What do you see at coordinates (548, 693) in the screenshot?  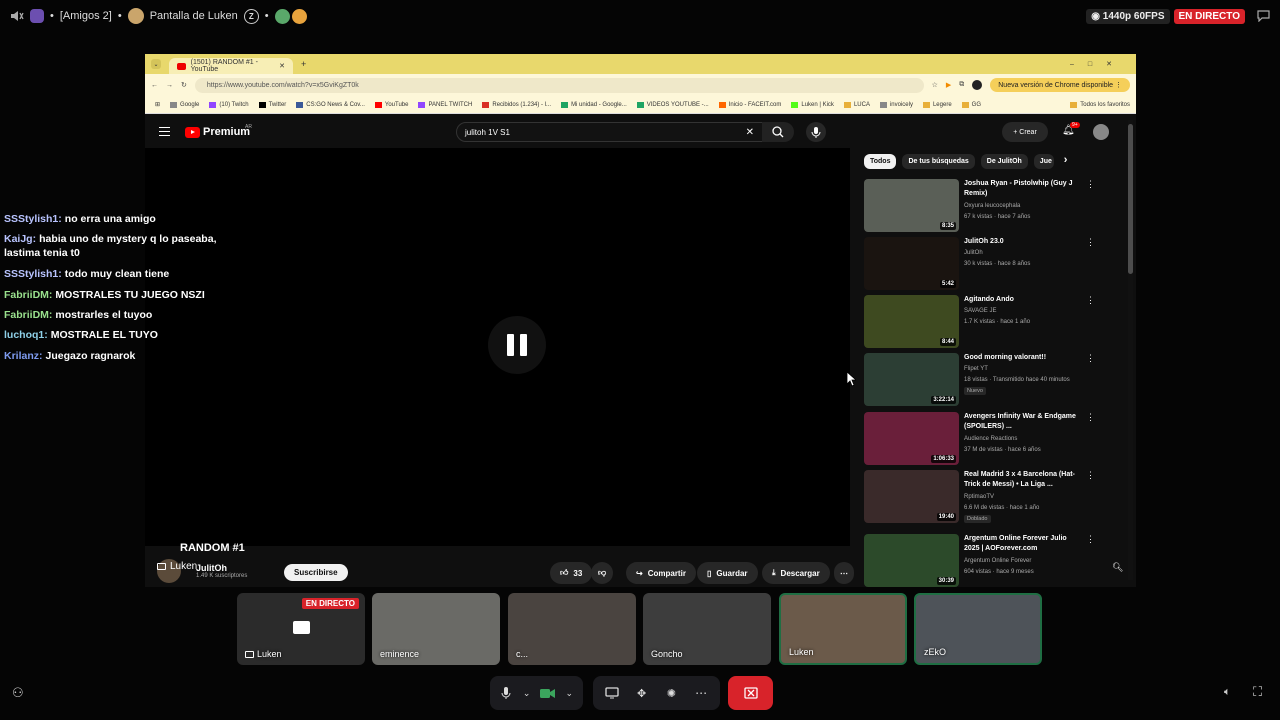 I see `camera-button` at bounding box center [548, 693].